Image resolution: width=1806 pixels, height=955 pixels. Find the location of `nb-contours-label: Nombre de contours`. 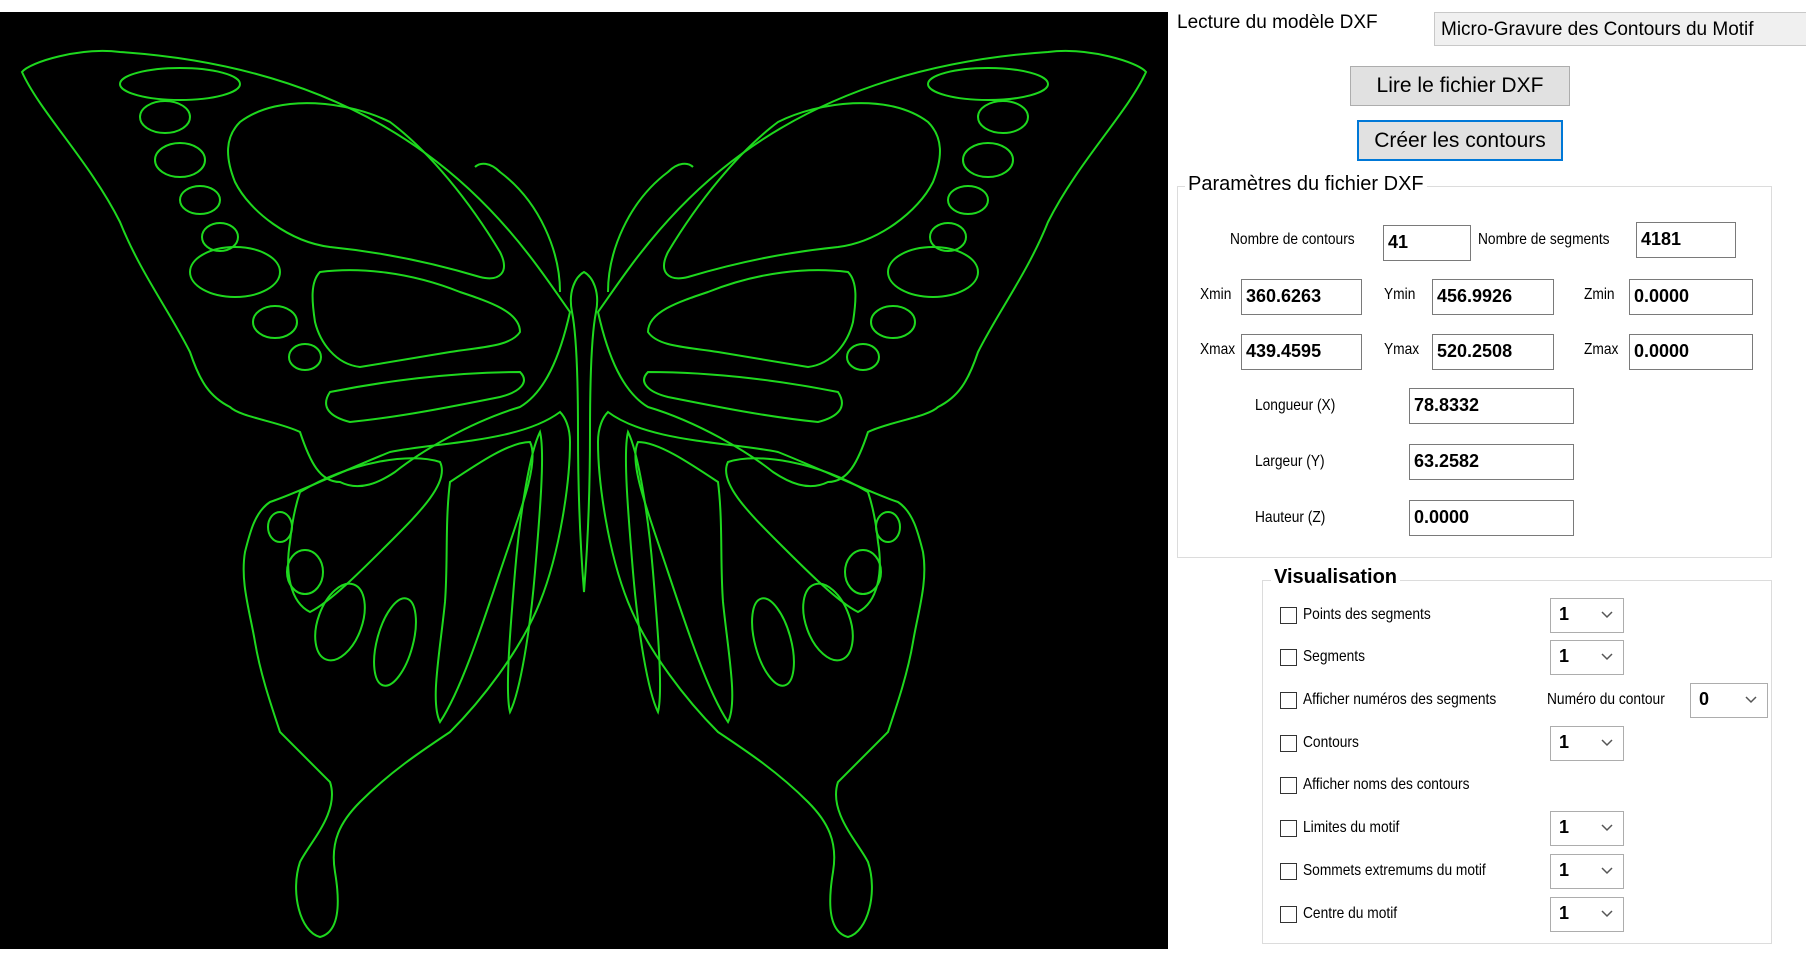

nb-contours-label: Nombre de contours is located at coordinates (1292, 239).